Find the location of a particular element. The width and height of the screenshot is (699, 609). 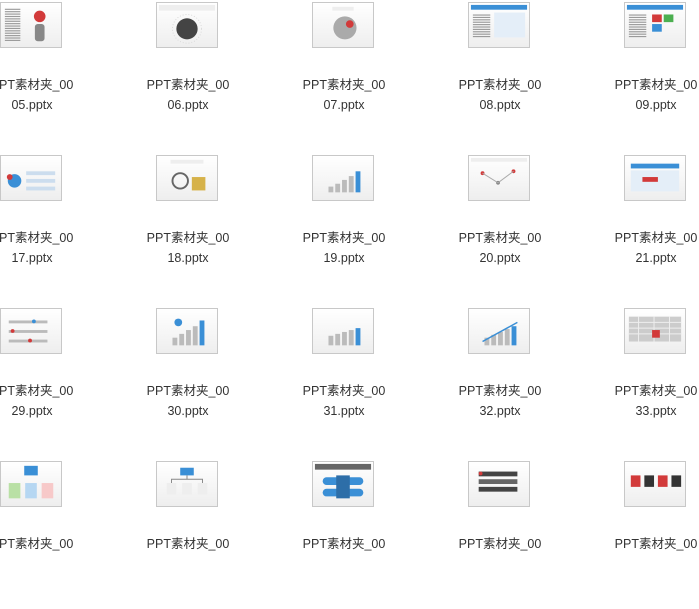

file-item: PPT素材夹_00 06.pptx is located at coordinates (188, 75).